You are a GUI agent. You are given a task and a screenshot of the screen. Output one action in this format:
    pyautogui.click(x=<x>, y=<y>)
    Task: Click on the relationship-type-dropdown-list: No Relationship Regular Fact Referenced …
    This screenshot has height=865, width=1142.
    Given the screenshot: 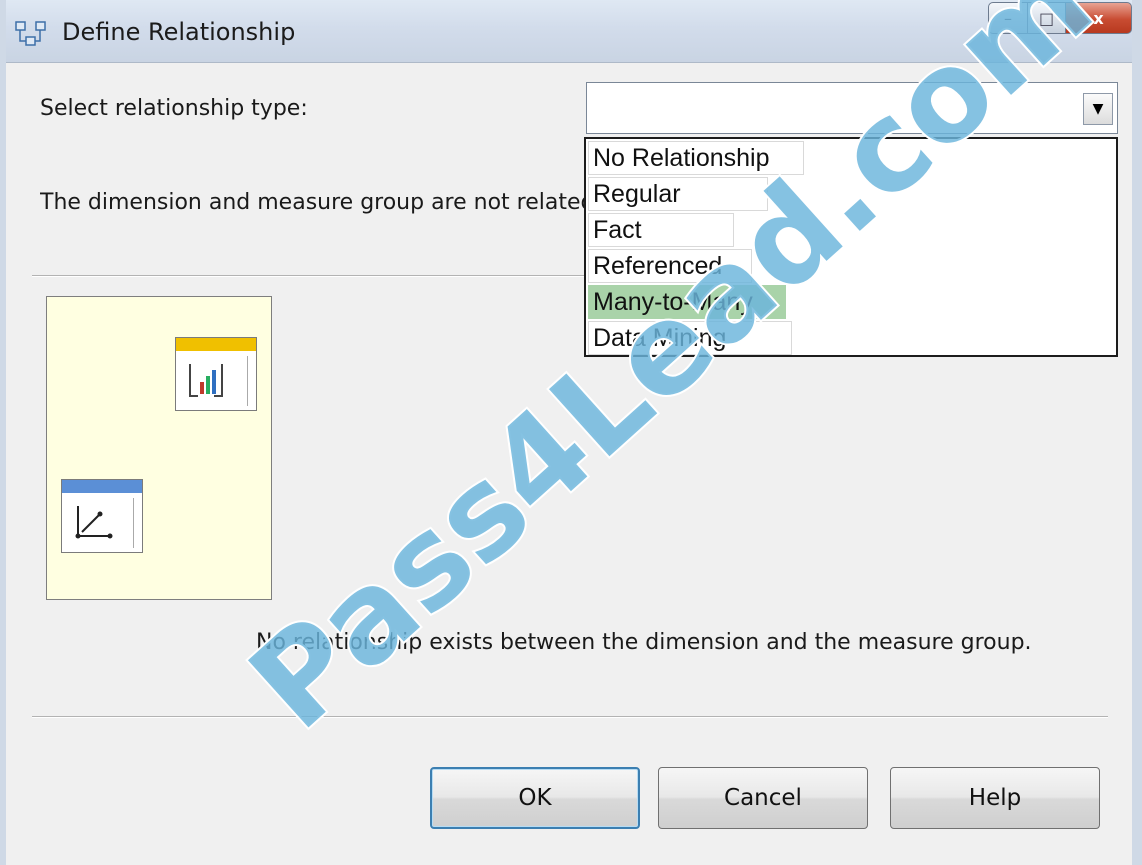 What is the action you would take?
    pyautogui.click(x=851, y=247)
    